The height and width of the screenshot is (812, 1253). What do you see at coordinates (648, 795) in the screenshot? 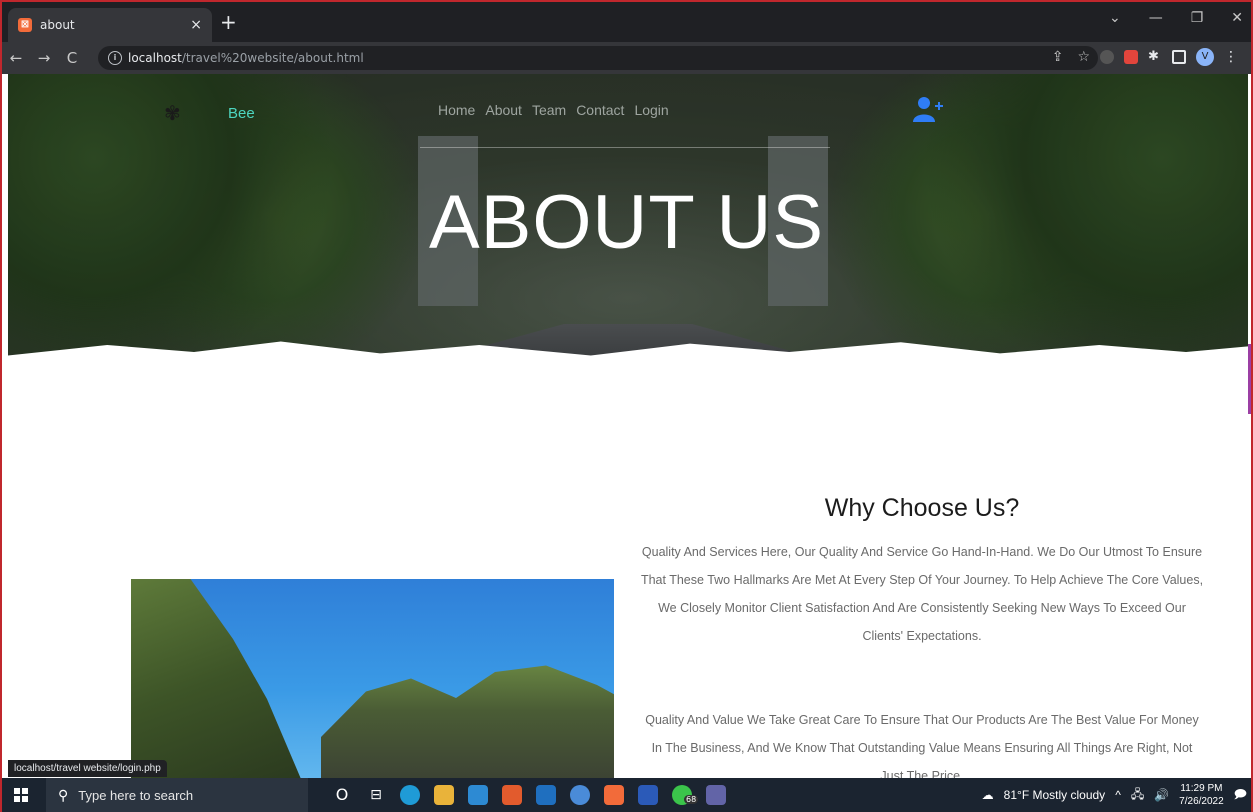
I see `word-icon` at bounding box center [648, 795].